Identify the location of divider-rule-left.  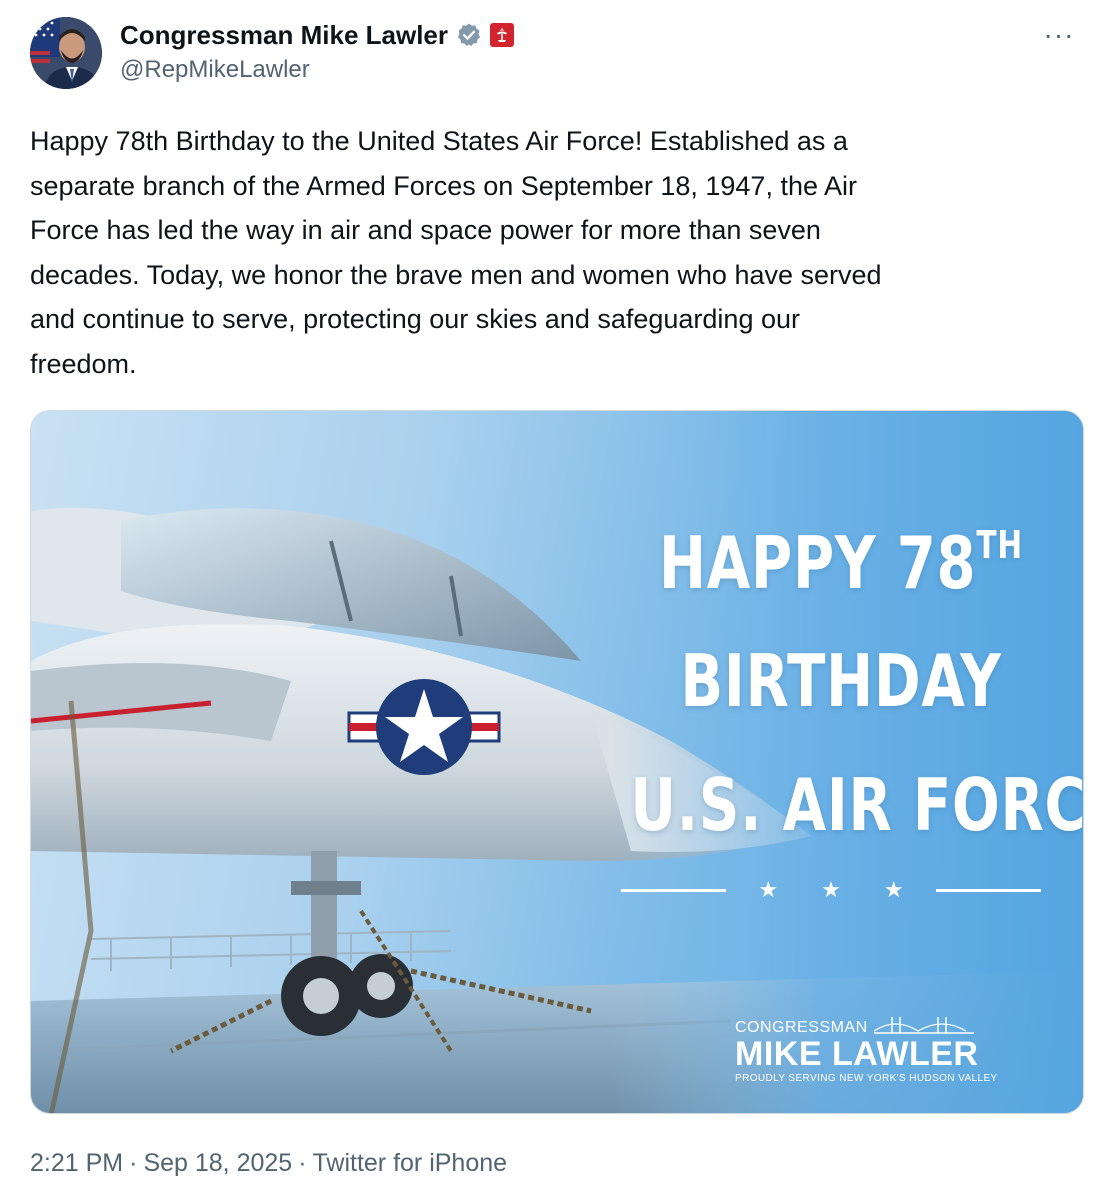
(674, 890).